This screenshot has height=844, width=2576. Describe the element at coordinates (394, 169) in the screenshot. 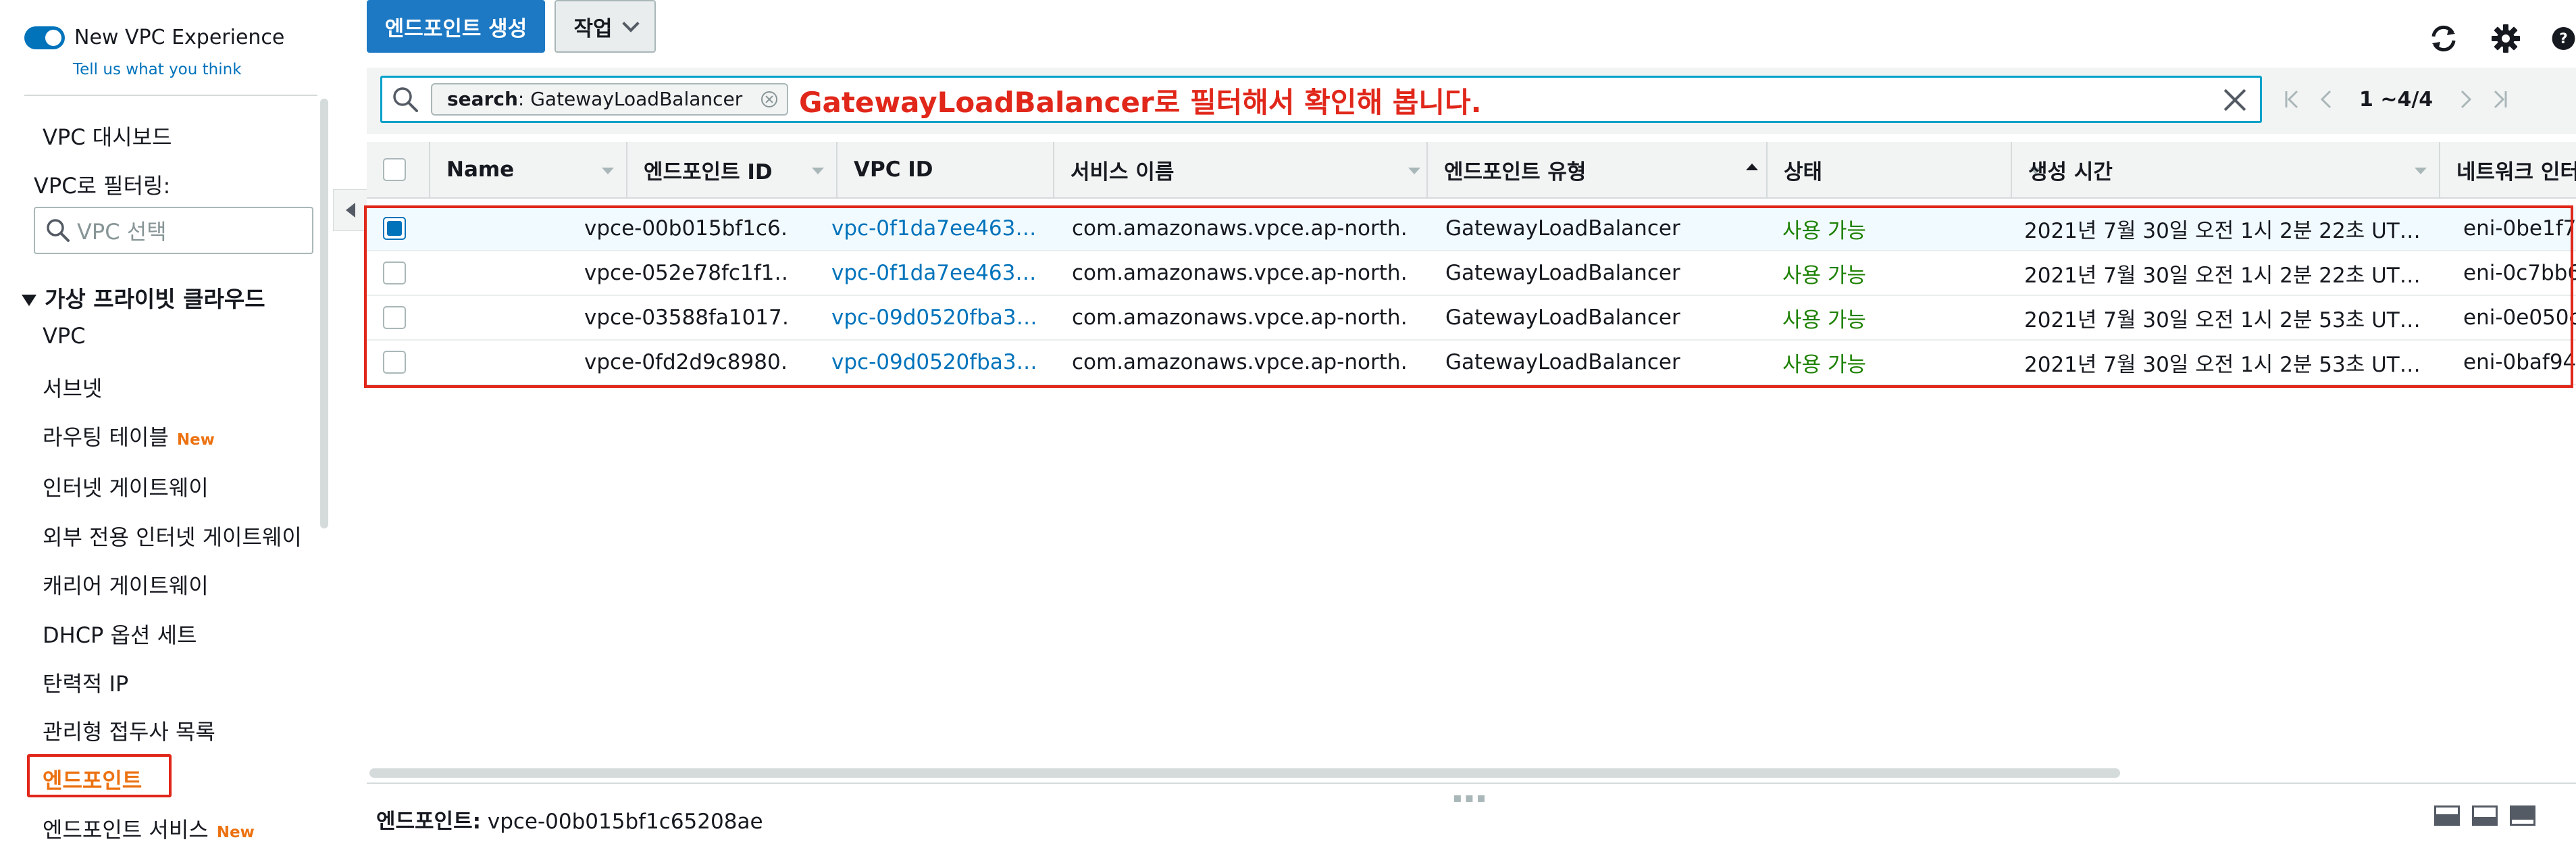

I see `select-all-checkbox` at that location.